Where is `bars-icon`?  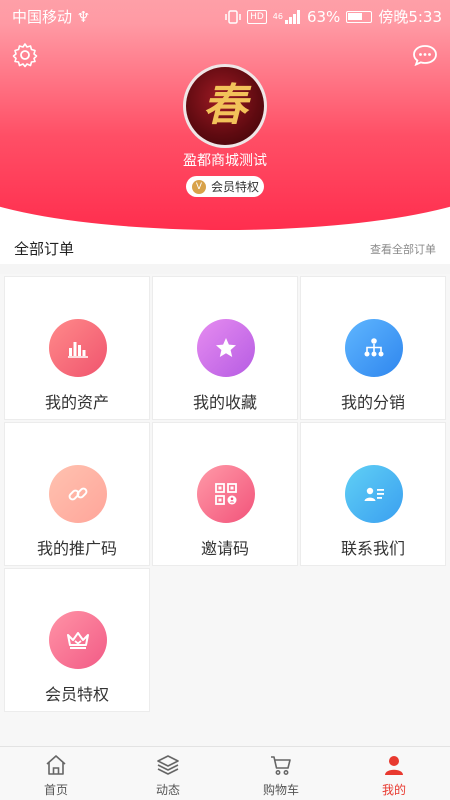 bars-icon is located at coordinates (78, 348).